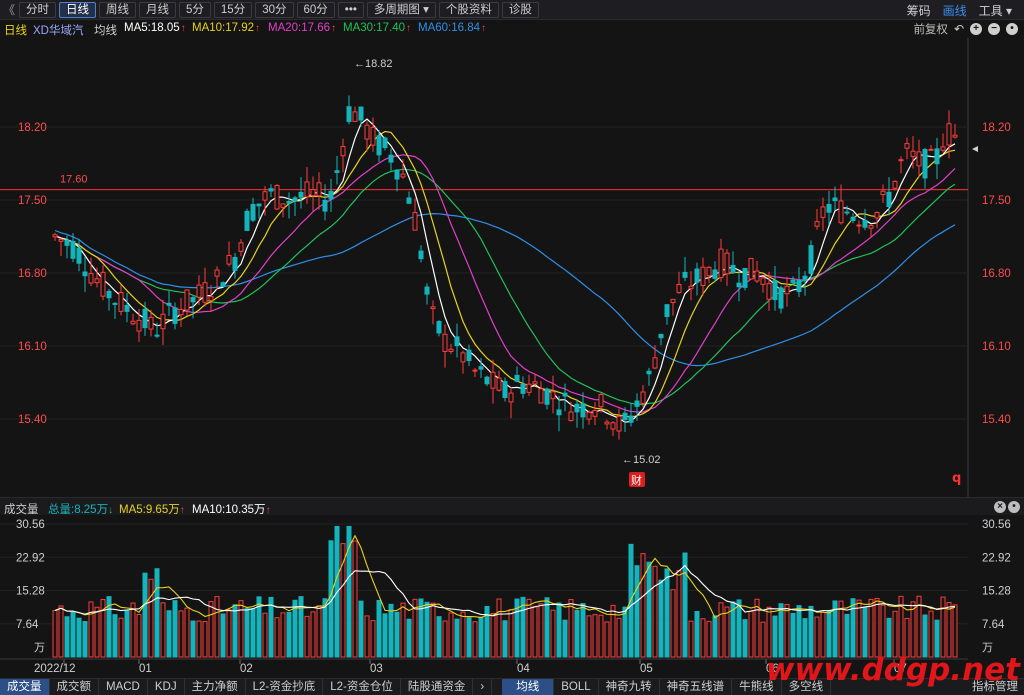 Image resolution: width=1024 pixels, height=695 pixels. I want to click on price-tick-right: 15.40, so click(996, 420).